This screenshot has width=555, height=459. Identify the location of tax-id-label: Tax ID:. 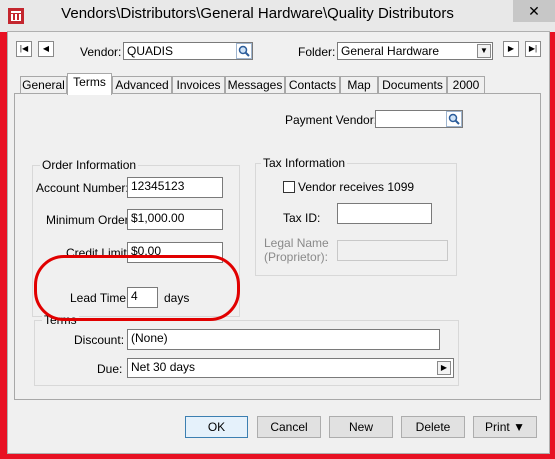
(302, 218).